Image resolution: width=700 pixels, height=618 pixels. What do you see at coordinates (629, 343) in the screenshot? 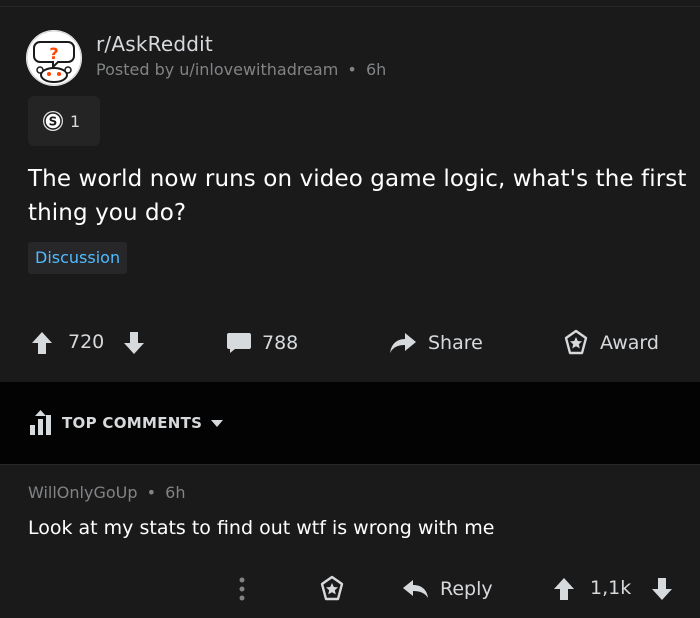
I see `award-label: Award` at bounding box center [629, 343].